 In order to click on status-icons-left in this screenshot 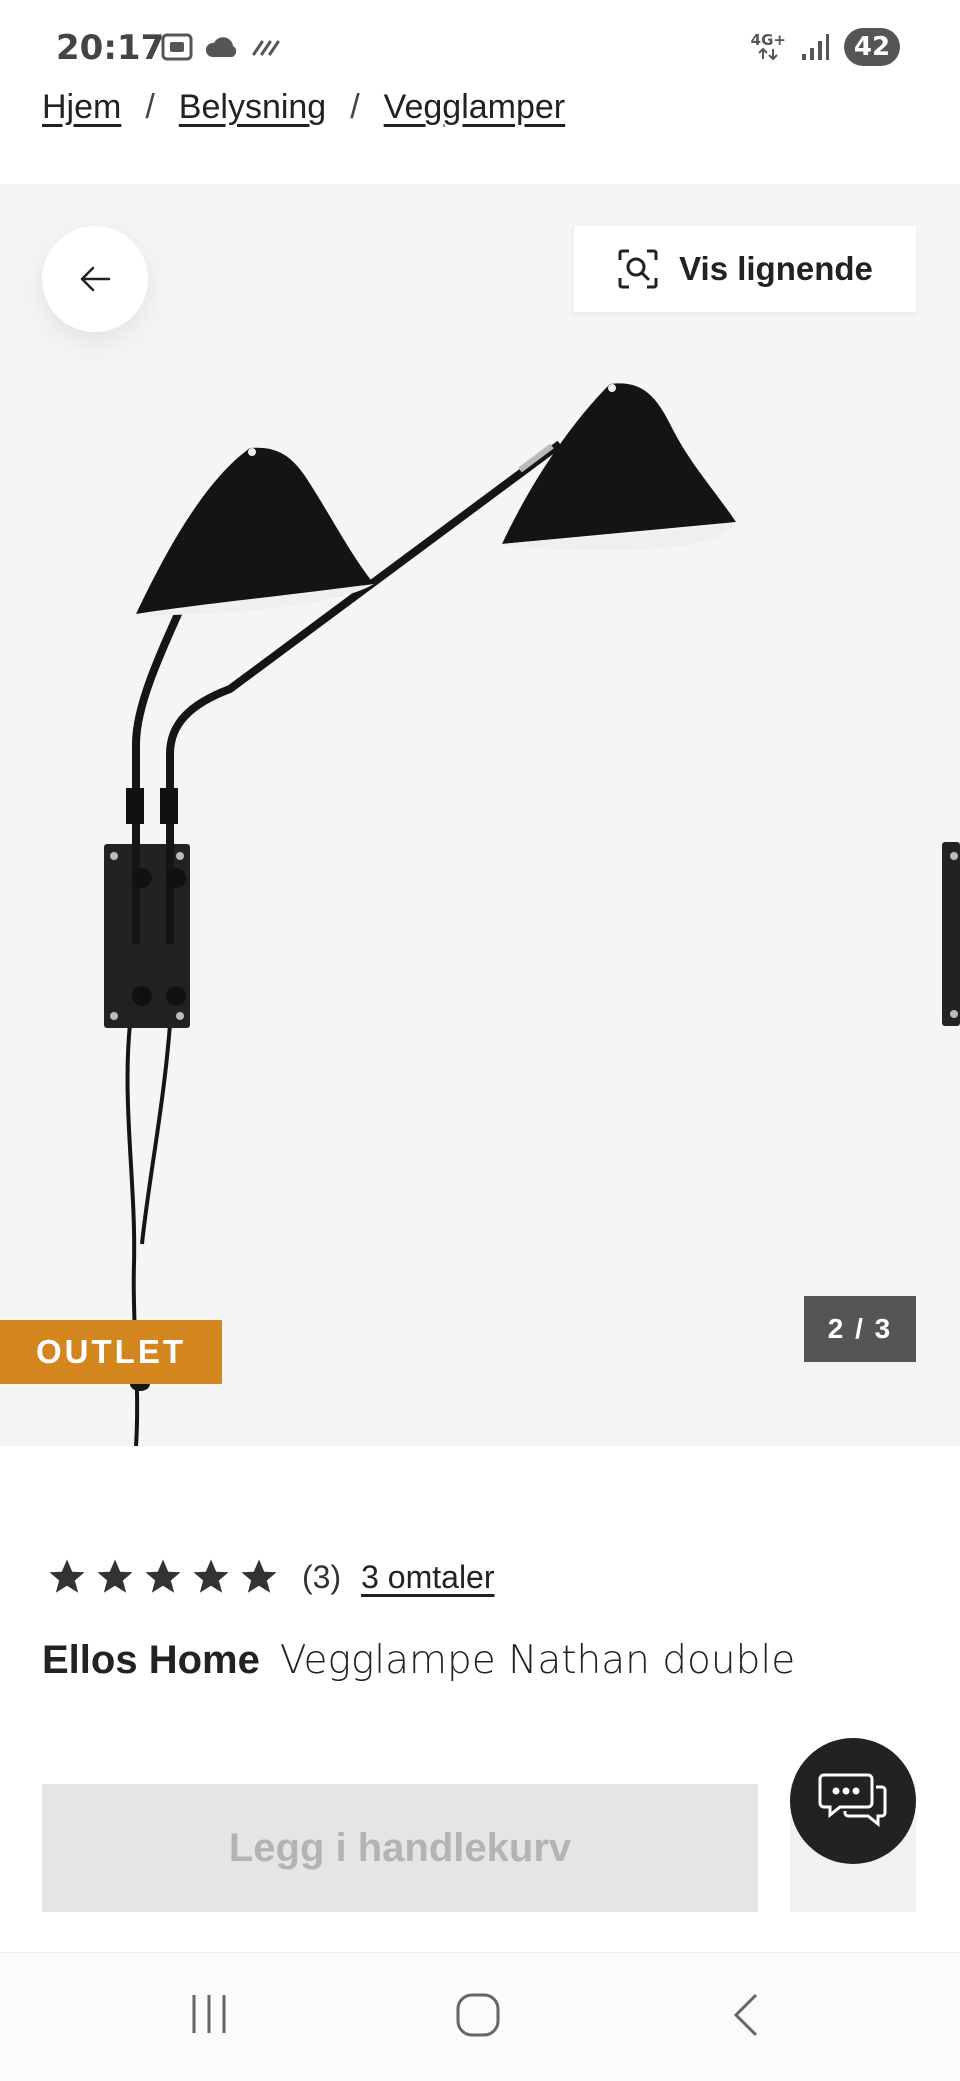, I will do `click(222, 47)`.